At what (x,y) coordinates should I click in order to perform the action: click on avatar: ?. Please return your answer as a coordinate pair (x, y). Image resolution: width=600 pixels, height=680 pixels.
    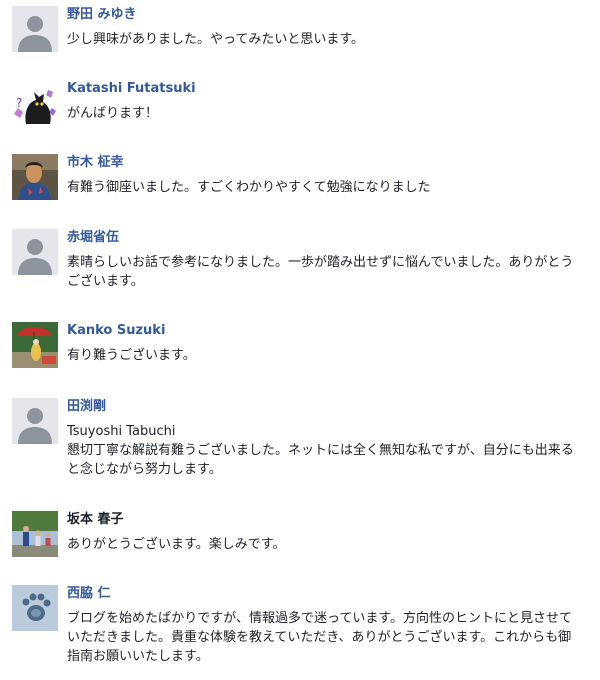
    Looking at the image, I should click on (35, 103).